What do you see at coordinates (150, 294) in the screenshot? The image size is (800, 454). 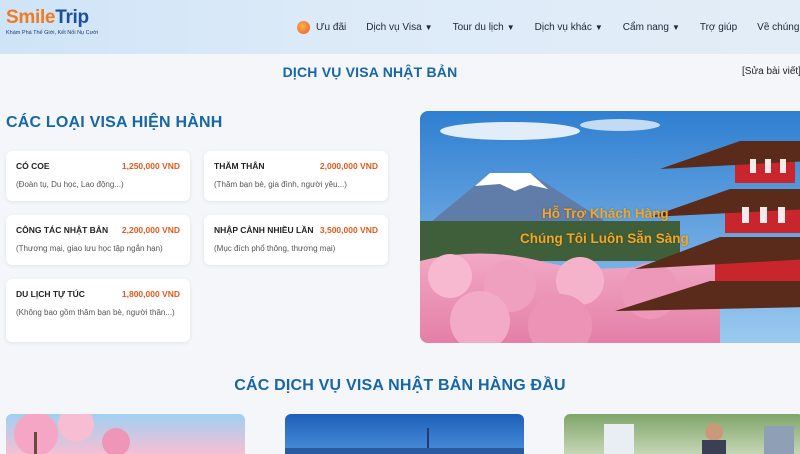 I see `visa-card-price: 1,800,000 VND` at bounding box center [150, 294].